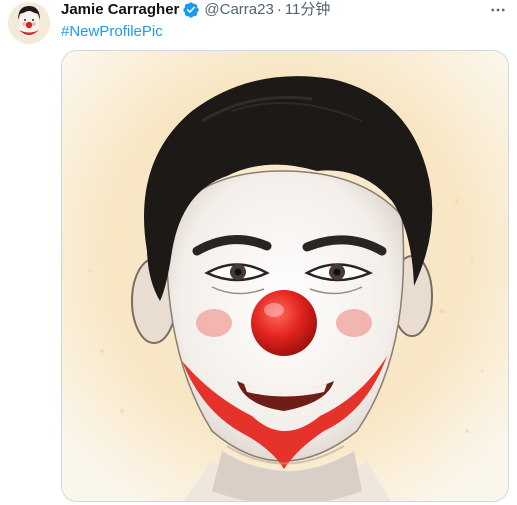  What do you see at coordinates (238, 10) in the screenshot?
I see `author-handle: @Carra23` at bounding box center [238, 10].